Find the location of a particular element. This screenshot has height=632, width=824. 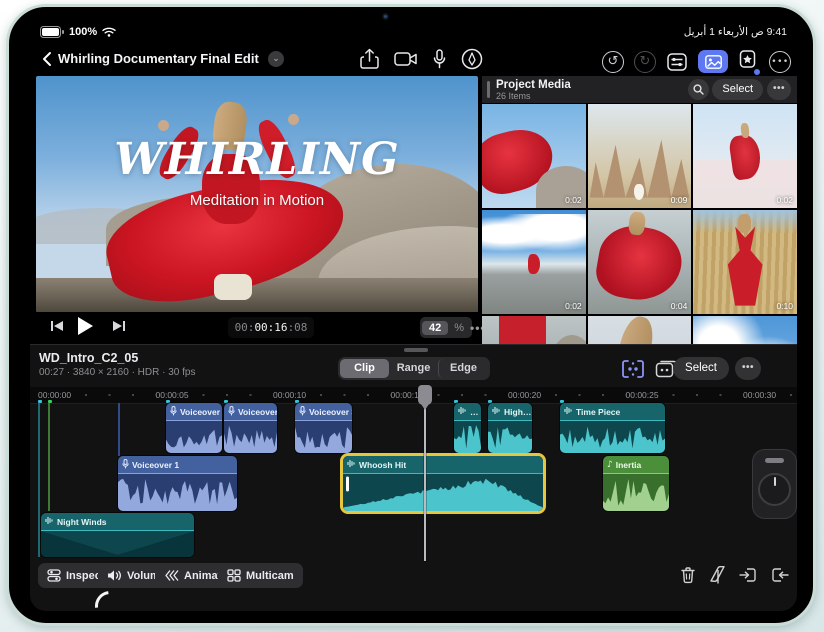

media-grid: 0:02 0:09 0:02 0:02 0:04 0:10 is located at coordinates (639, 224).